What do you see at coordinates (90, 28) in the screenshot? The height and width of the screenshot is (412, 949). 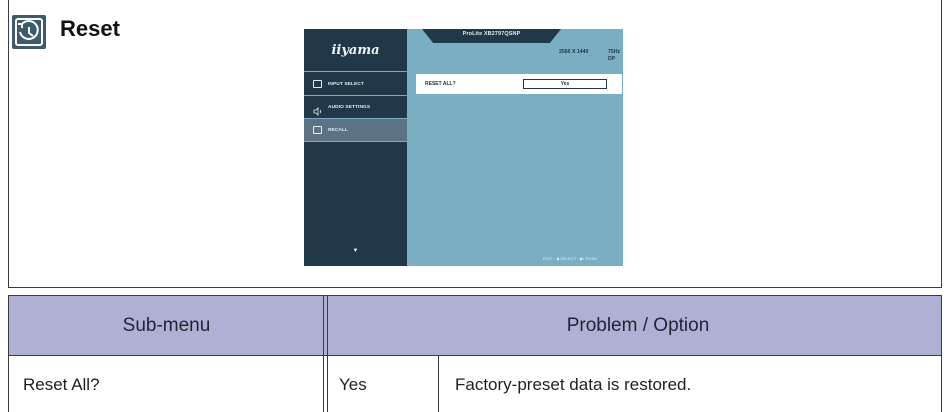 I see `page-title: Reset` at bounding box center [90, 28].